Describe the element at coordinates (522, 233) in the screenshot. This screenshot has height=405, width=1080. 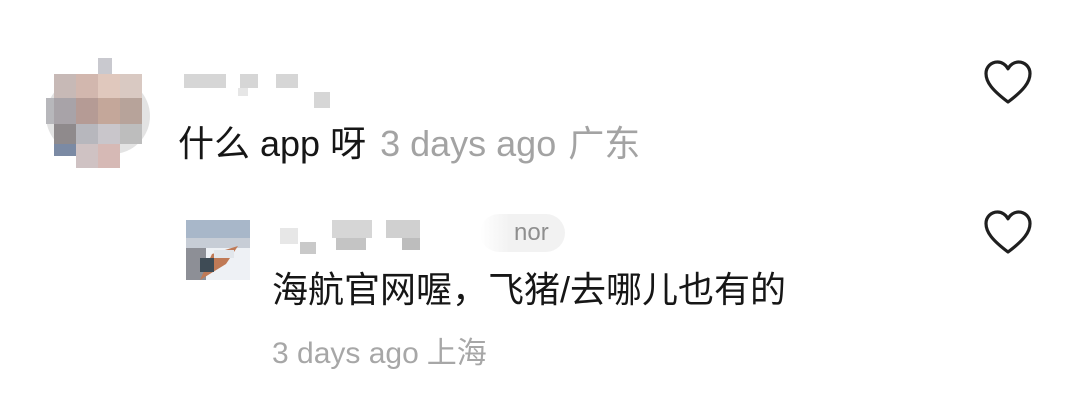
I see `author-badge: nor` at that location.